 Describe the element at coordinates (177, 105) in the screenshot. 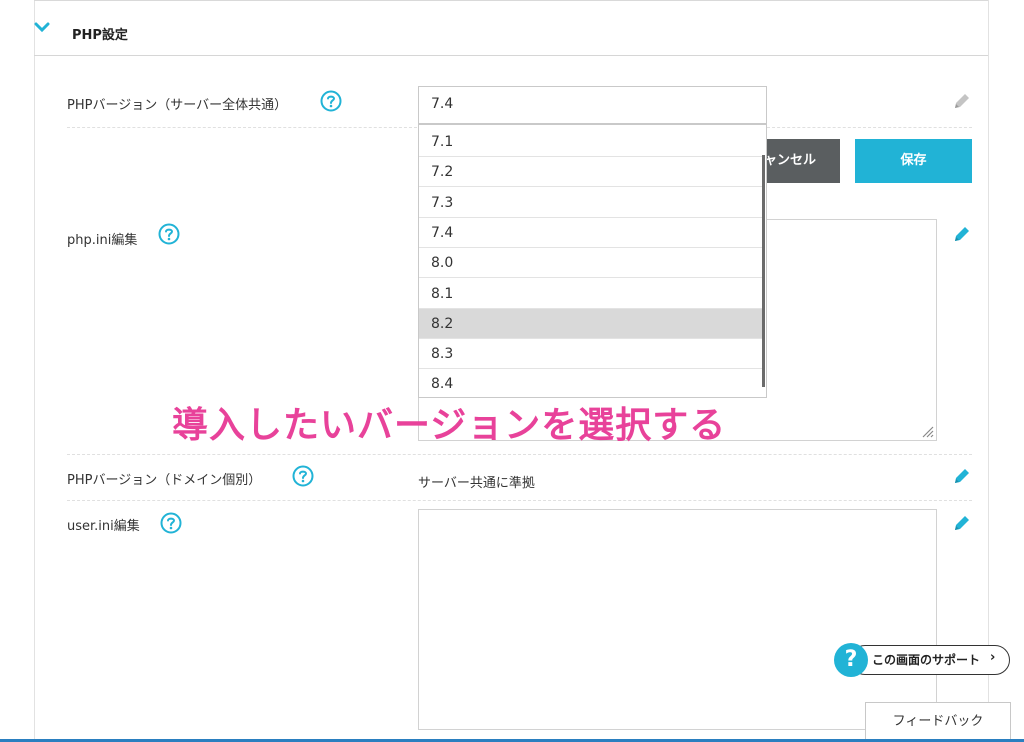

I see `php-version-server-label: PHPバージョン（サーバー全体共通）` at that location.